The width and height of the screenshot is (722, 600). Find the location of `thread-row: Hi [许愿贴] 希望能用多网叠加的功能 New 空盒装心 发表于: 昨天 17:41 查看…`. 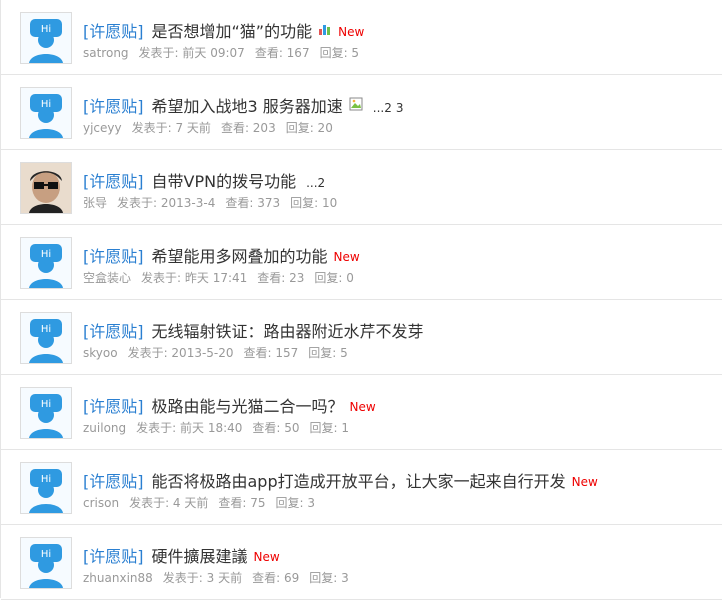

thread-row: Hi [许愿贴] 希望能用多网叠加的功能 New 空盒装心 发表于: 昨天 17:41 查看… is located at coordinates (361, 262).